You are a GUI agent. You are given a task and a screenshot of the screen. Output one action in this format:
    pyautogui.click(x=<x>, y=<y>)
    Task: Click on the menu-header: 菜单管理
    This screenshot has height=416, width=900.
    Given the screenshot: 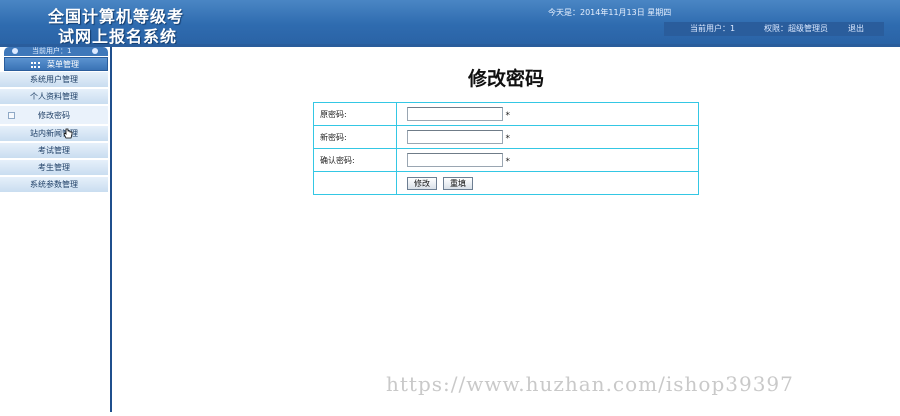 What is the action you would take?
    pyautogui.click(x=56, y=64)
    